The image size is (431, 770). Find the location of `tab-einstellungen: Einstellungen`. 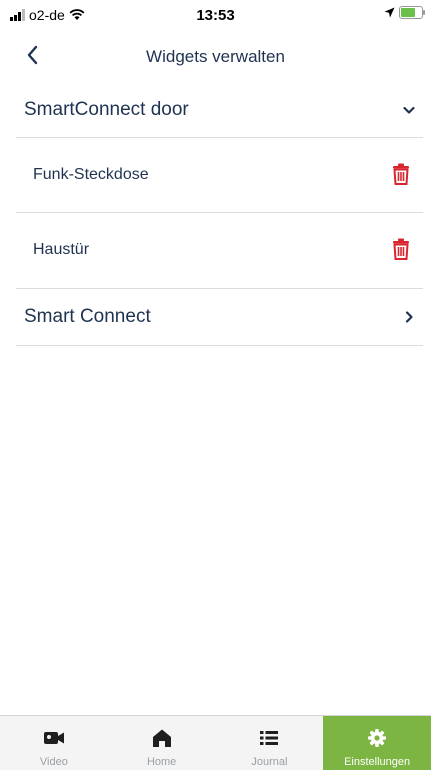

tab-einstellungen: Einstellungen is located at coordinates (377, 743).